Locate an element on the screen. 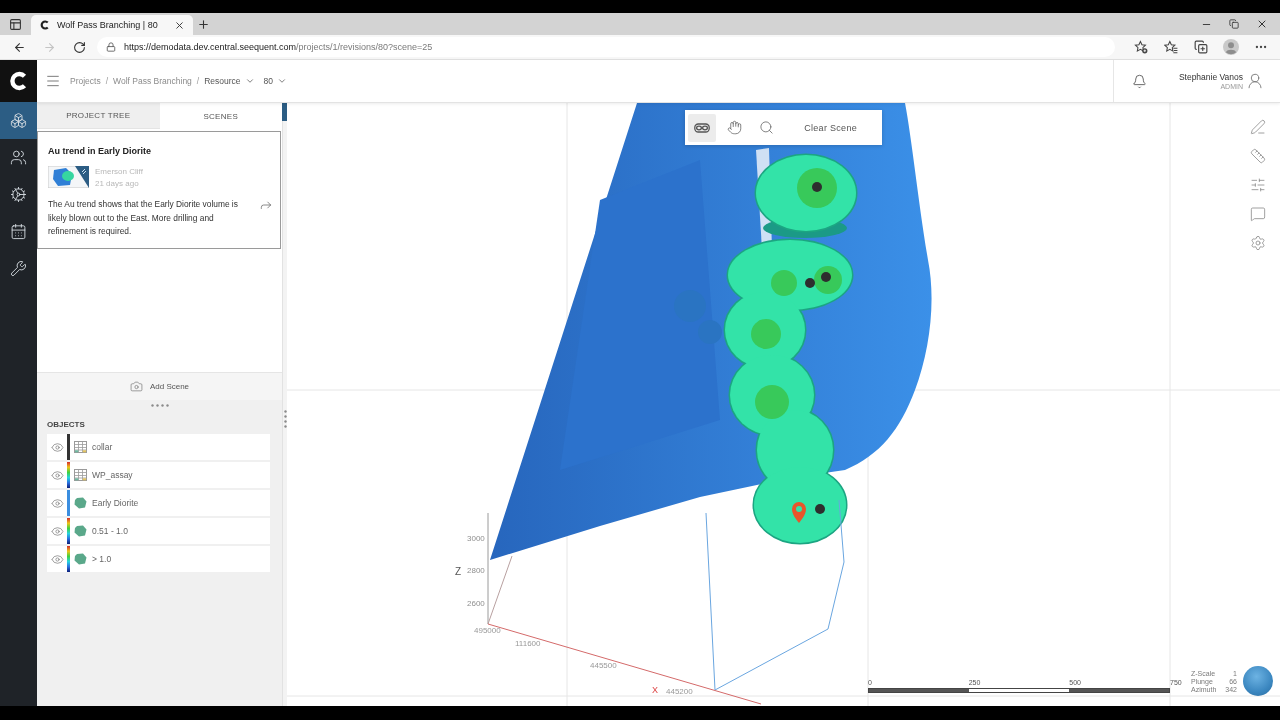 The image size is (1280, 720). restore-icon is located at coordinates (1234, 24).